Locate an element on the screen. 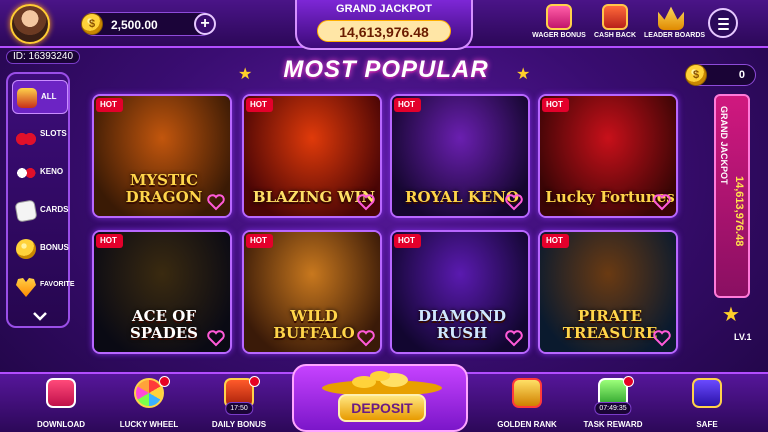 Image resolution: width=768 pixels, height=432 pixels. side-jackpot-title: GRAND JACKPOT is located at coordinates (724, 145).